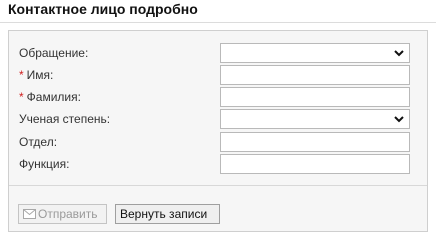  Describe the element at coordinates (103, 9) in the screenshot. I see `page-title: Контактное лицо подробно` at that location.